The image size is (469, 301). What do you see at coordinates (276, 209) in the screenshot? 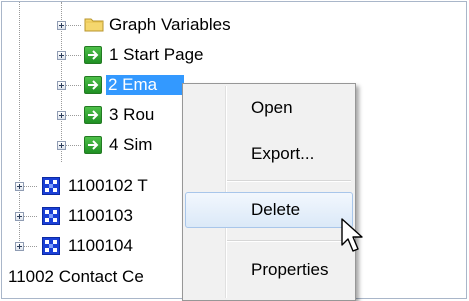
I see `menu-item-label: Delete` at bounding box center [276, 209].